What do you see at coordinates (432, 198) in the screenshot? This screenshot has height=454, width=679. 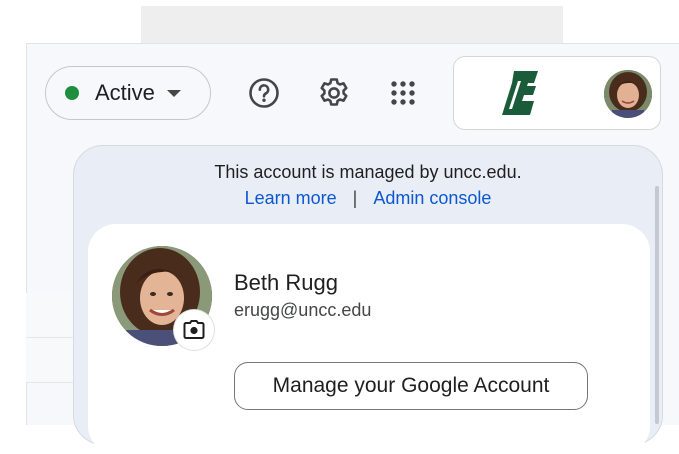 I see `admin-console-link: Admin console` at bounding box center [432, 198].